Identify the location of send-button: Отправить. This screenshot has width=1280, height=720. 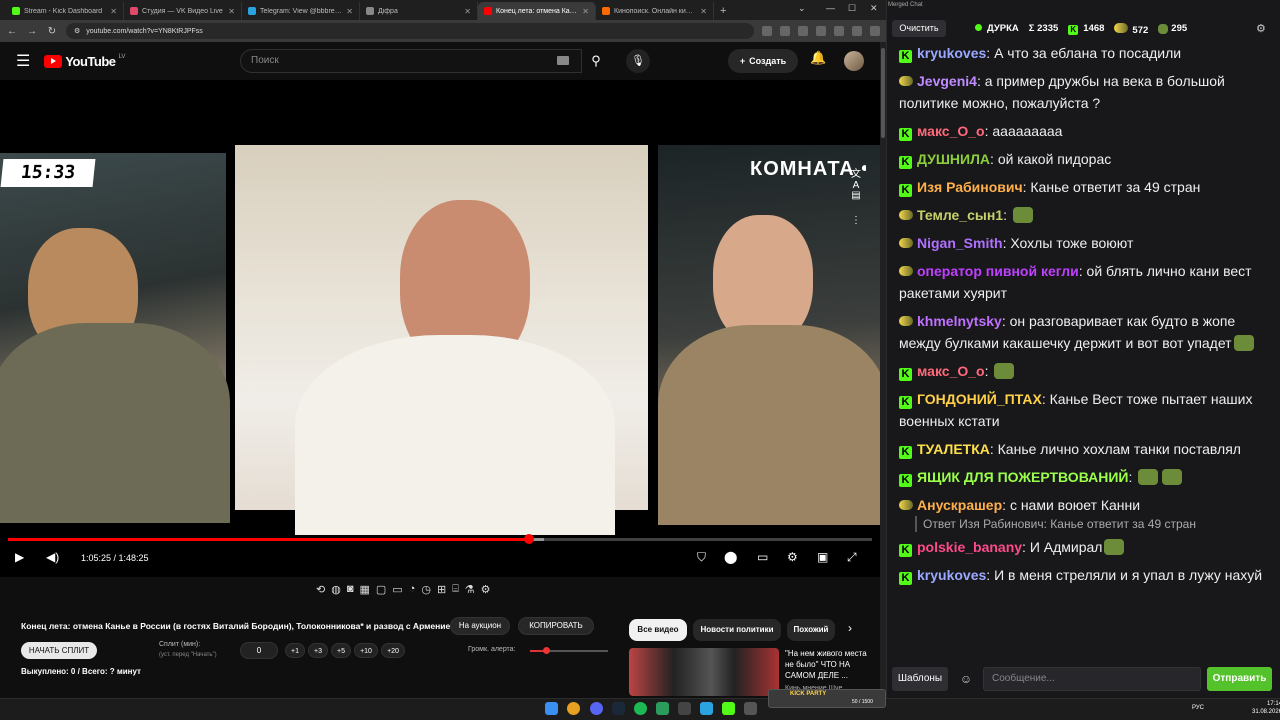
(1239, 679).